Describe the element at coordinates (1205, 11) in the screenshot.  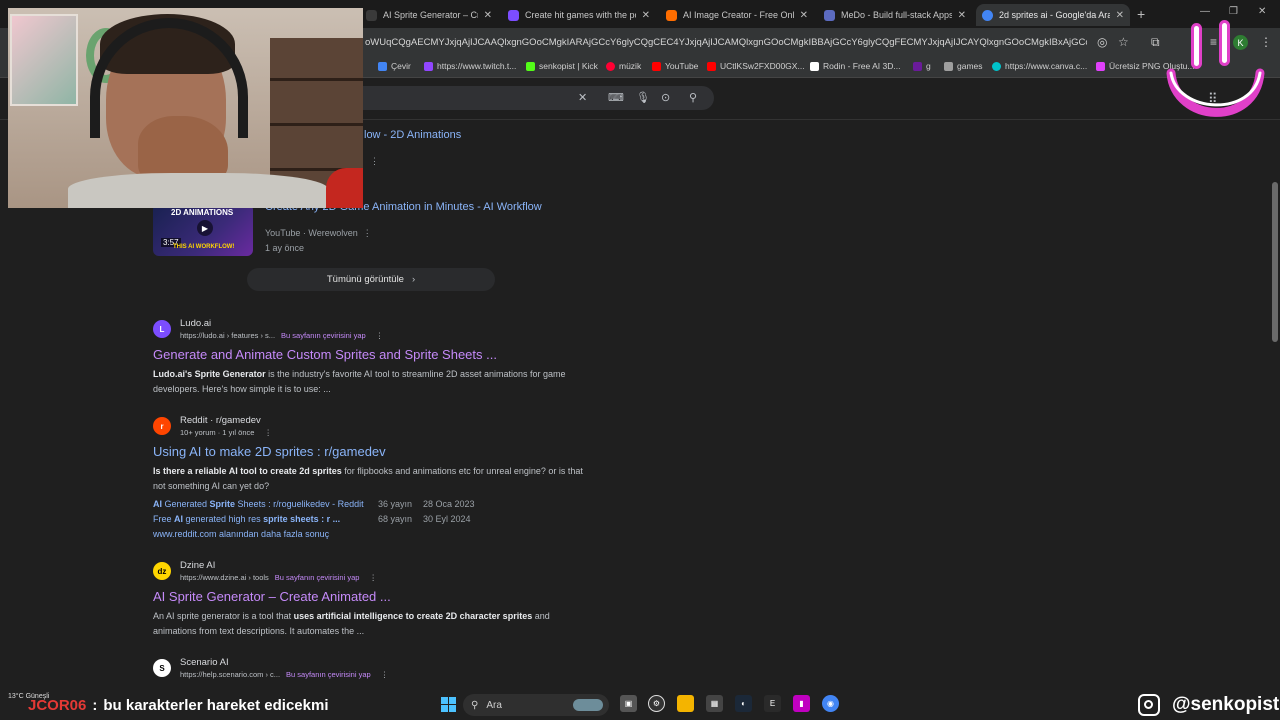
I see `minimize-icon: —` at that location.